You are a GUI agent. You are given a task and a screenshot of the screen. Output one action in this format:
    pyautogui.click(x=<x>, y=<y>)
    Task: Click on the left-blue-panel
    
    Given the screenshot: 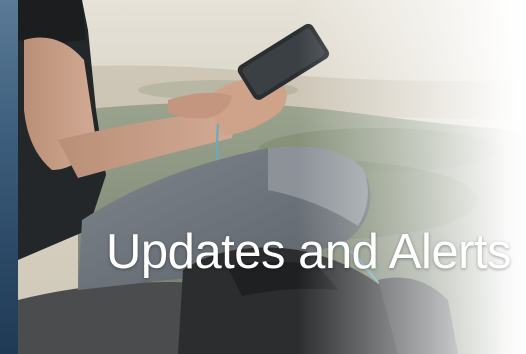 What is the action you would take?
    pyautogui.click(x=9, y=177)
    